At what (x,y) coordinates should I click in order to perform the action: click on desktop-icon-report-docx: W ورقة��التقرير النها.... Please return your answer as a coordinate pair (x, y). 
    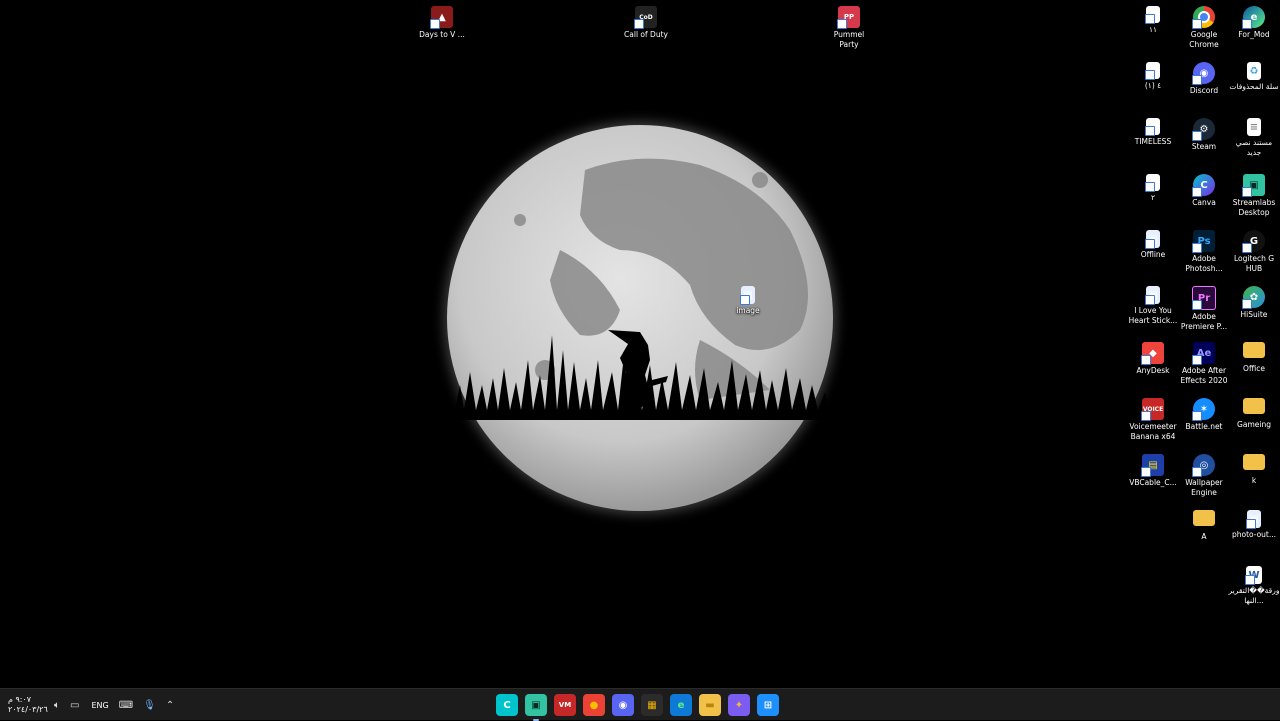
    Looking at the image, I should click on (1254, 586).